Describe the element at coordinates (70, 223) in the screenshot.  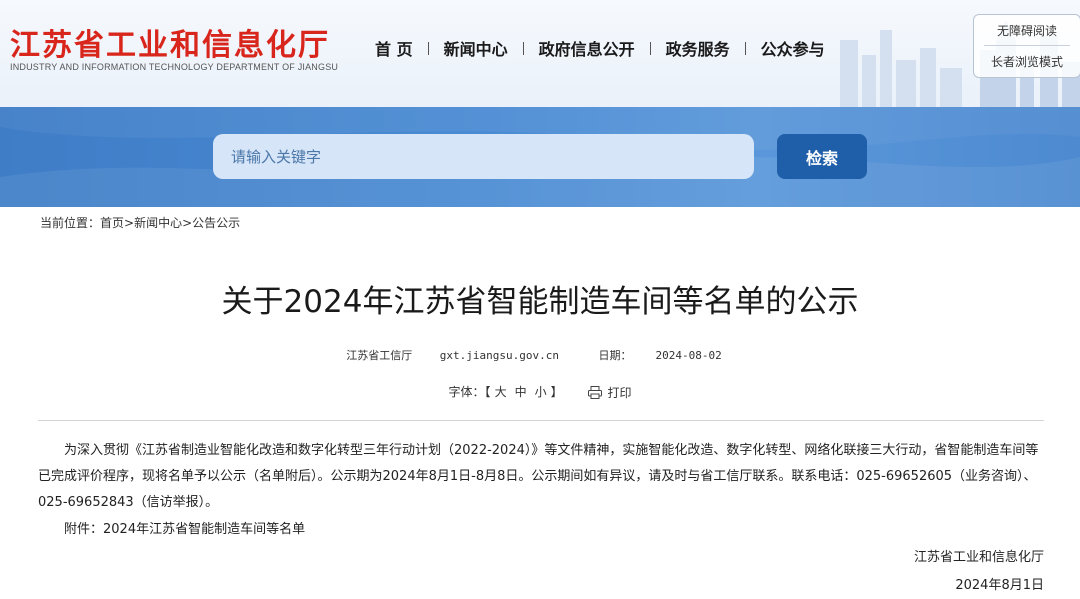
I see `breadcrumb-prefix: 当前位置：` at that location.